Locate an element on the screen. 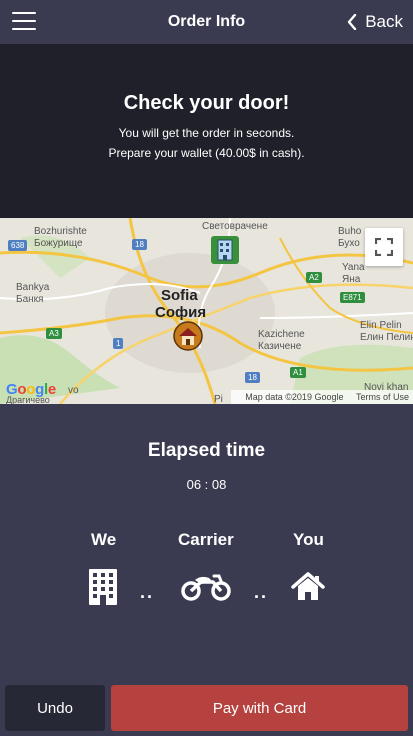 This screenshot has height=736, width=413. map-label-elin-pelin: Elin Pelin is located at coordinates (381, 325).